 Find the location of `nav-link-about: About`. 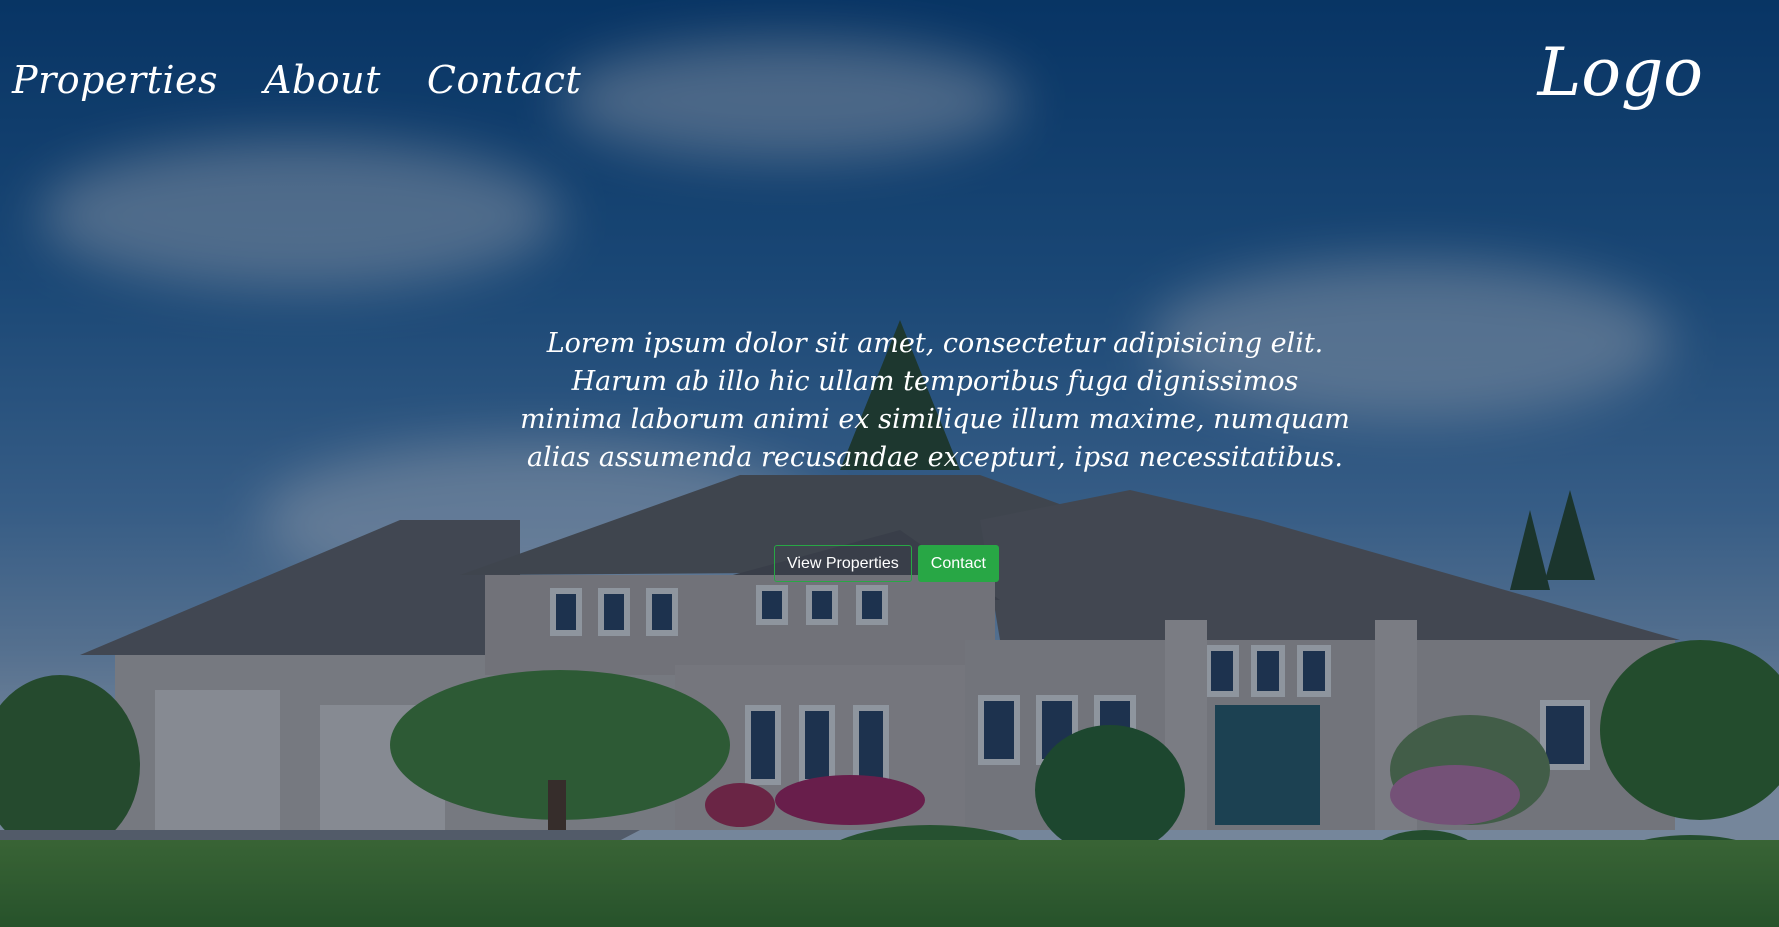

nav-link-about: About is located at coordinates (322, 80).